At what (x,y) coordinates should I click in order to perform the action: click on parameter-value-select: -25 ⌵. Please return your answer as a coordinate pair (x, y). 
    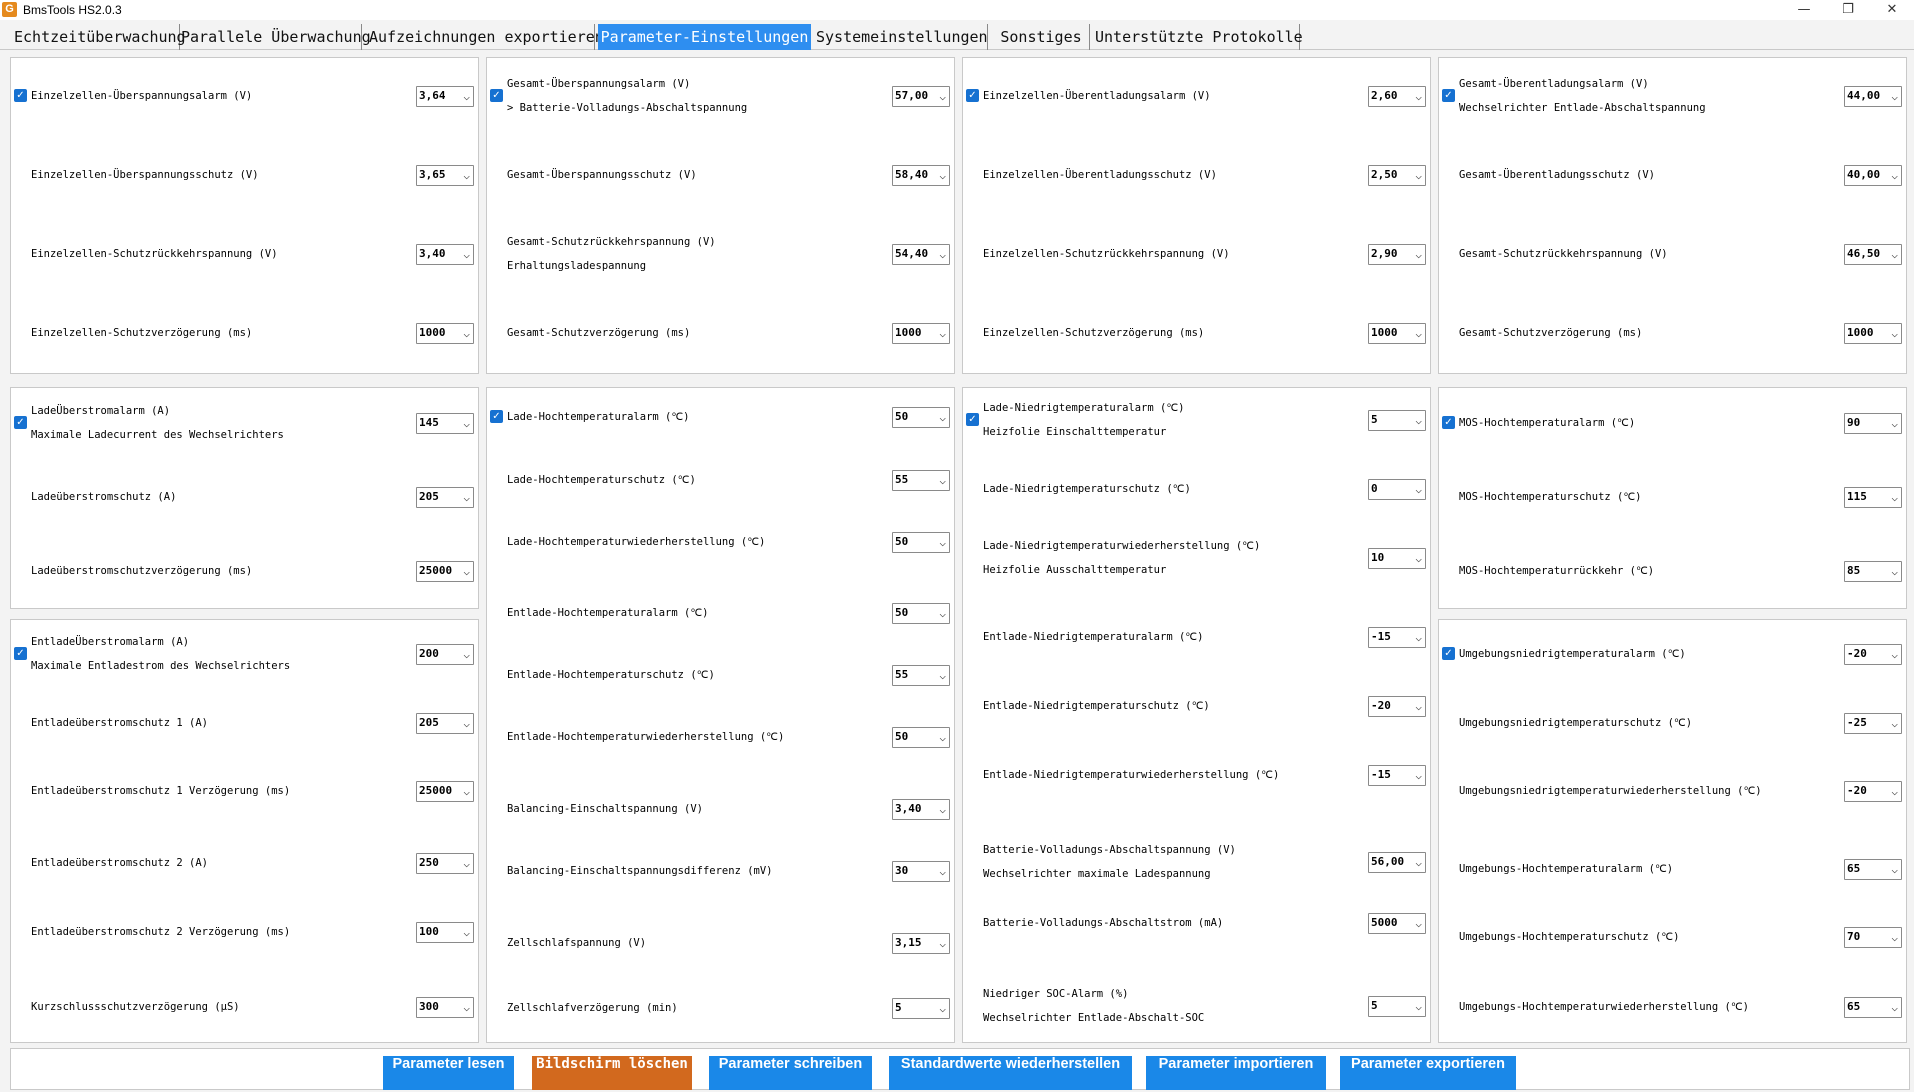
    Looking at the image, I should click on (1873, 723).